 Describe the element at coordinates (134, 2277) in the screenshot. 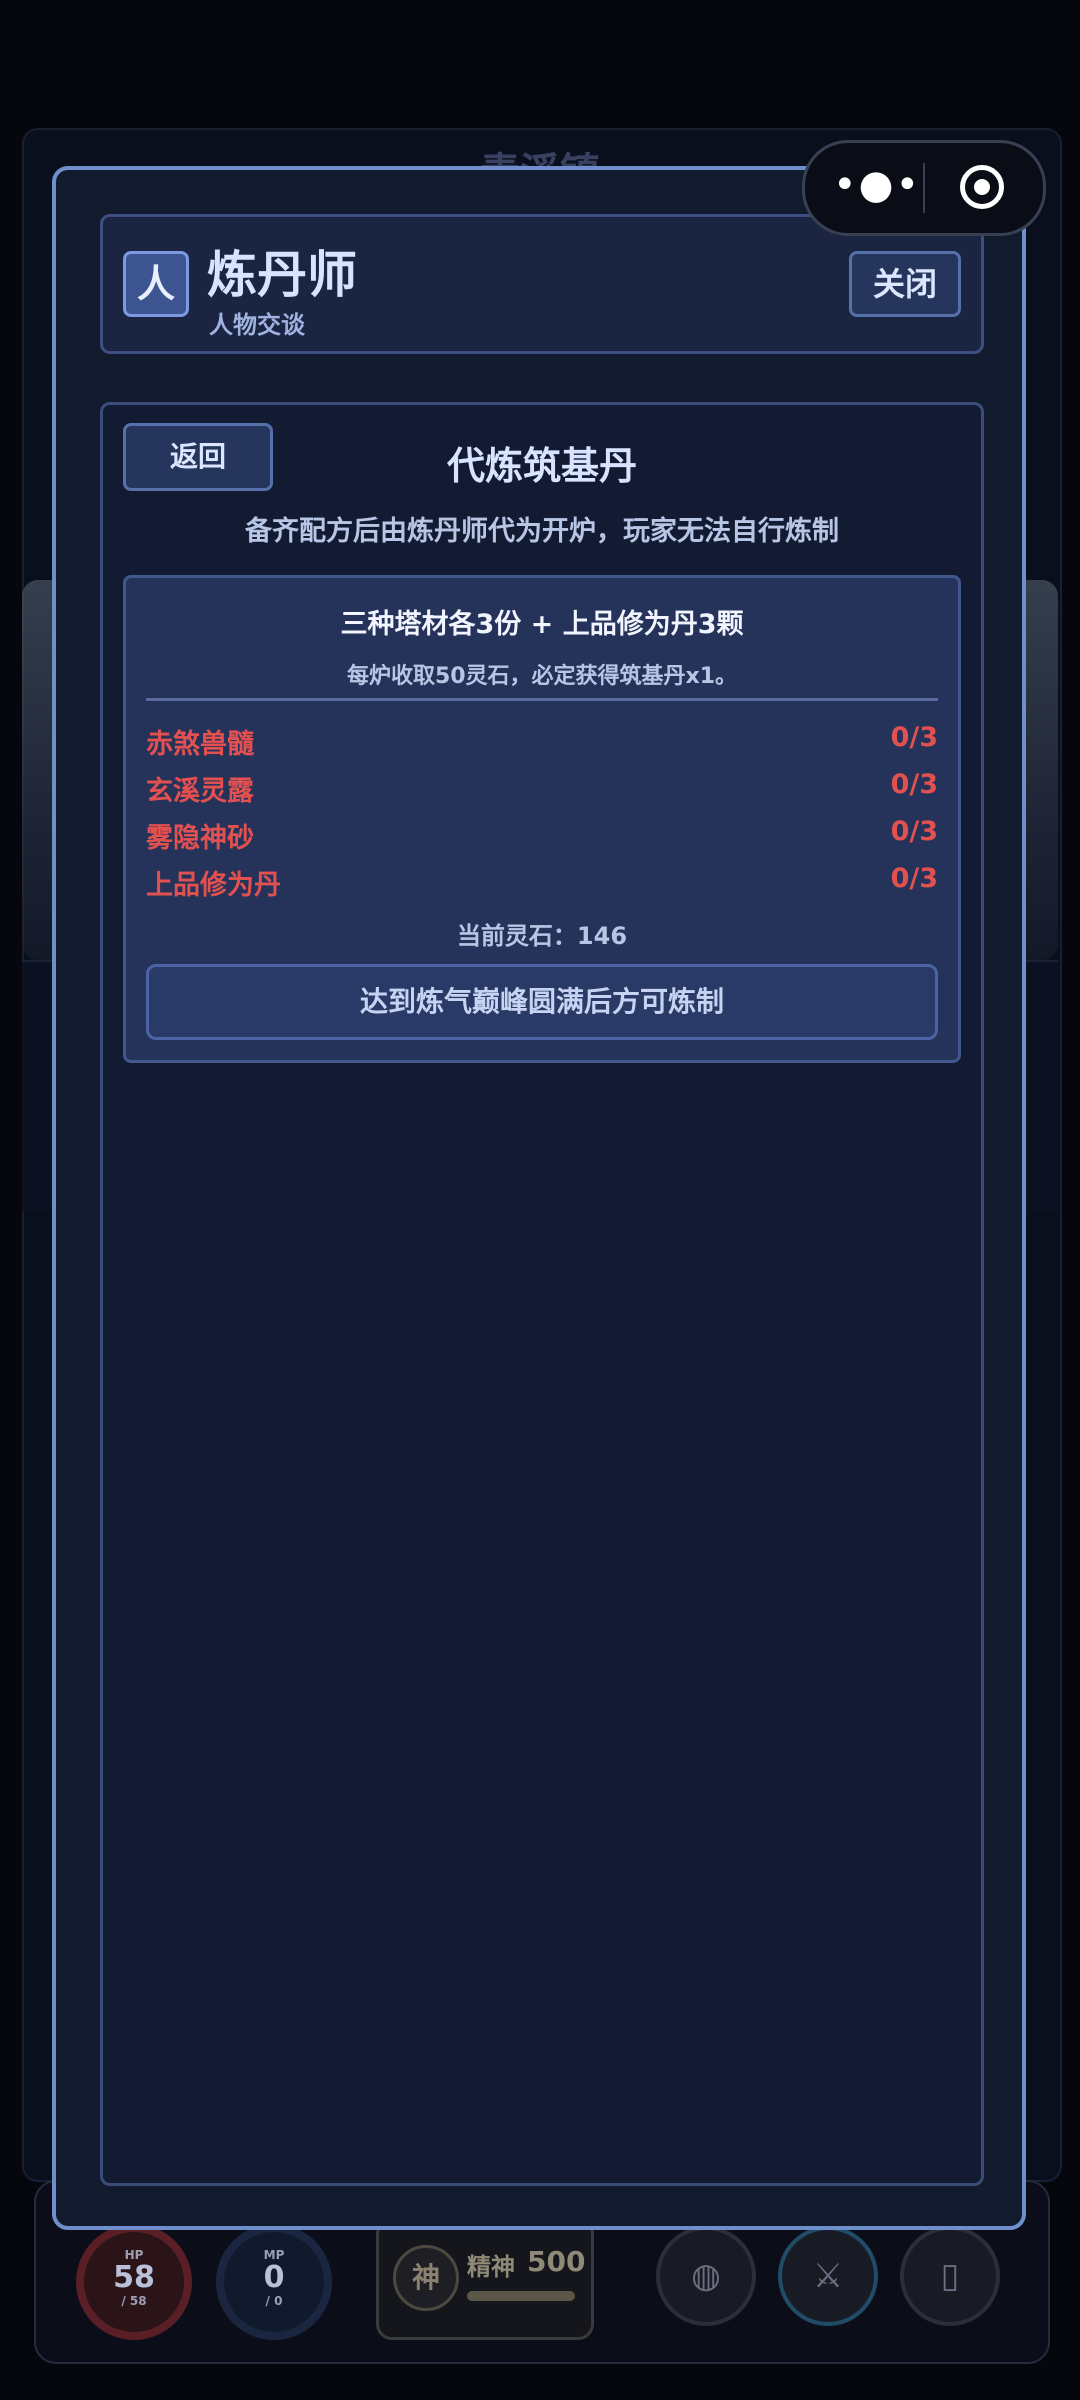

I see `hp-value: 58` at that location.